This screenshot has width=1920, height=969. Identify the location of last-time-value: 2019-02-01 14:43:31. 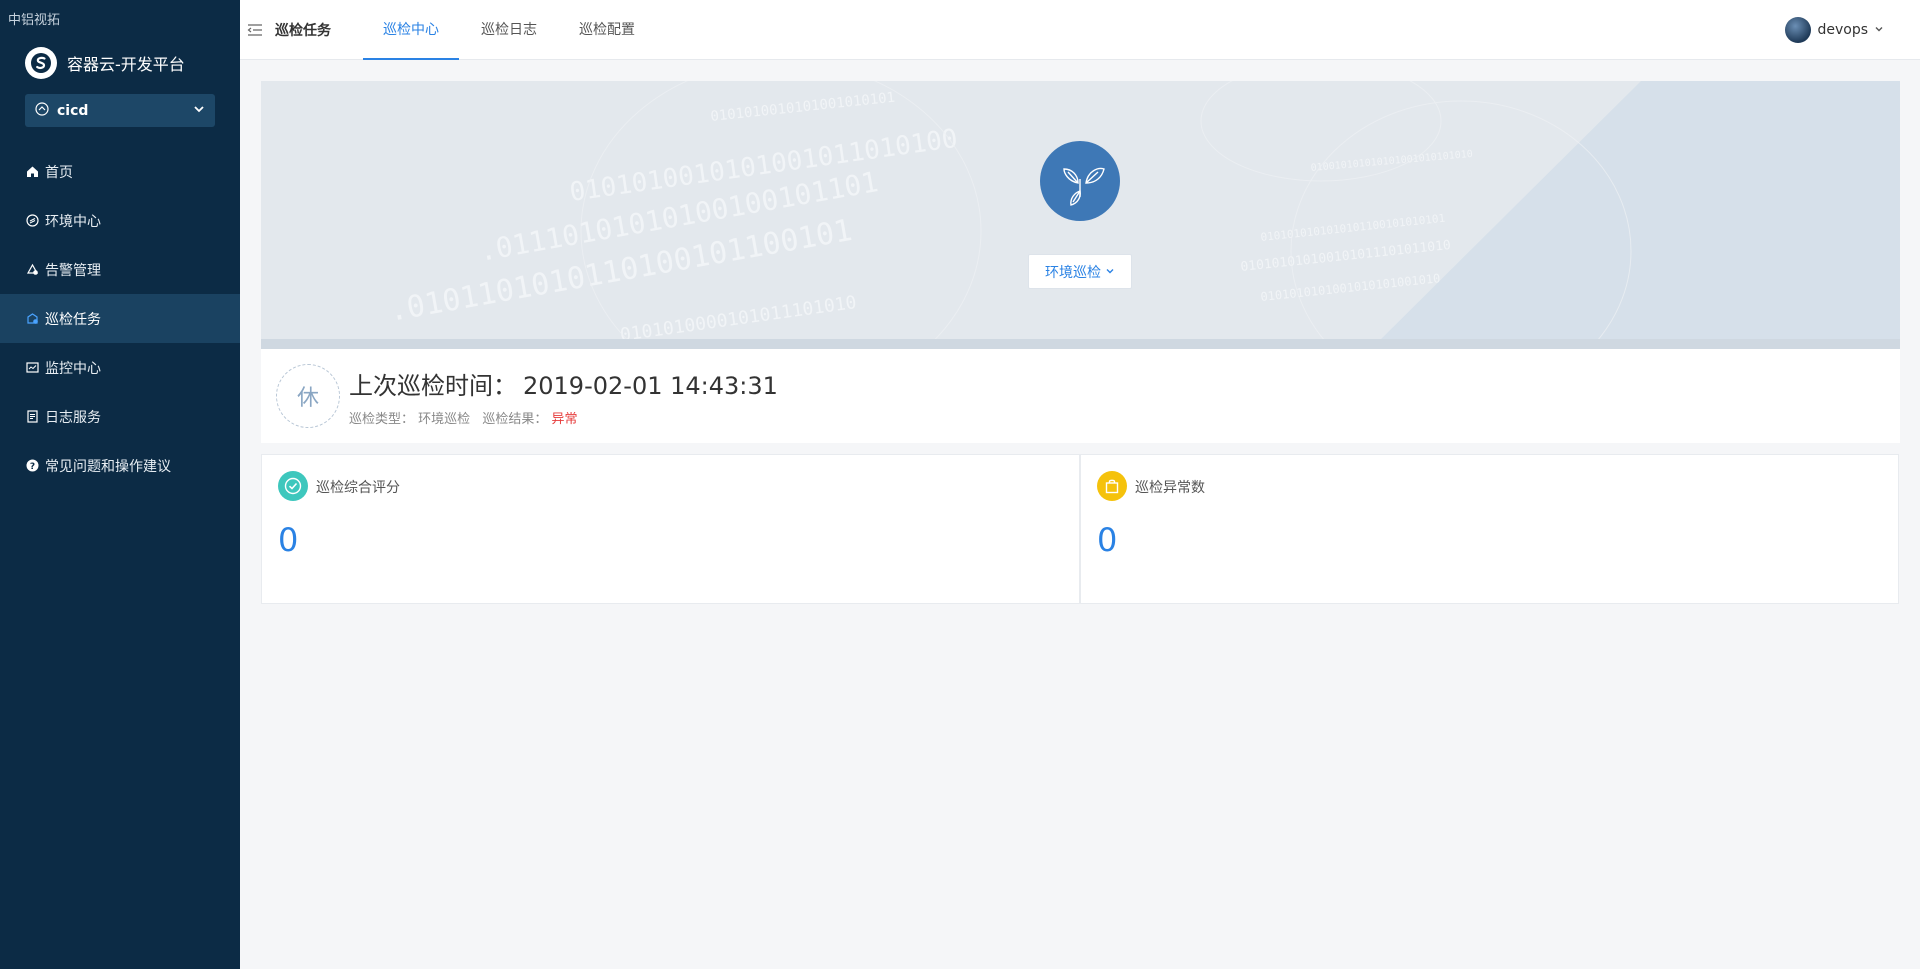
(650, 386).